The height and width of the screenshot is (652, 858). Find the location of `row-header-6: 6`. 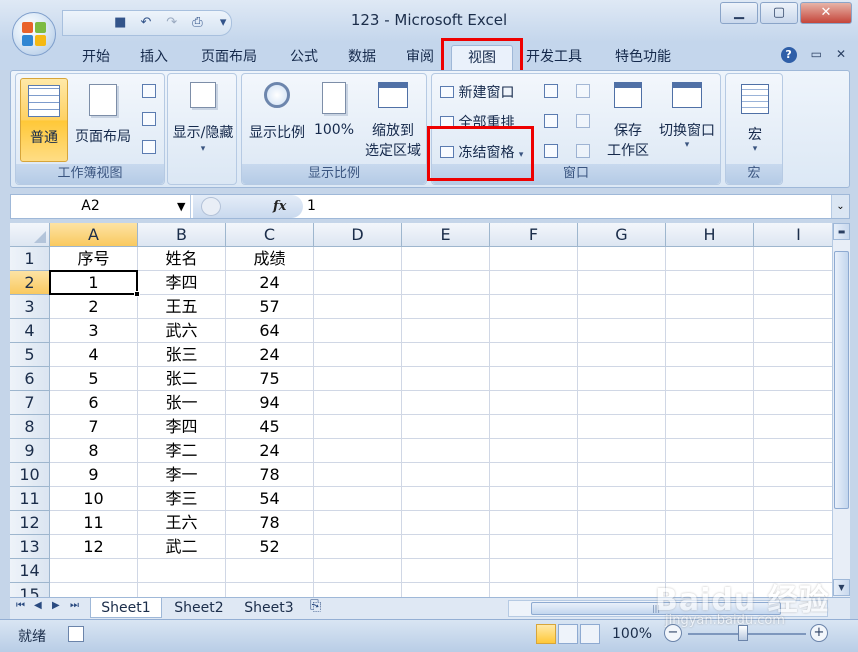

row-header-6: 6 is located at coordinates (30, 379).